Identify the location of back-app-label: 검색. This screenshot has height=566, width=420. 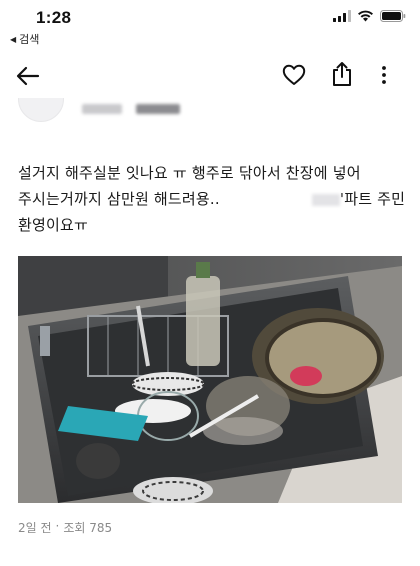
(29, 39).